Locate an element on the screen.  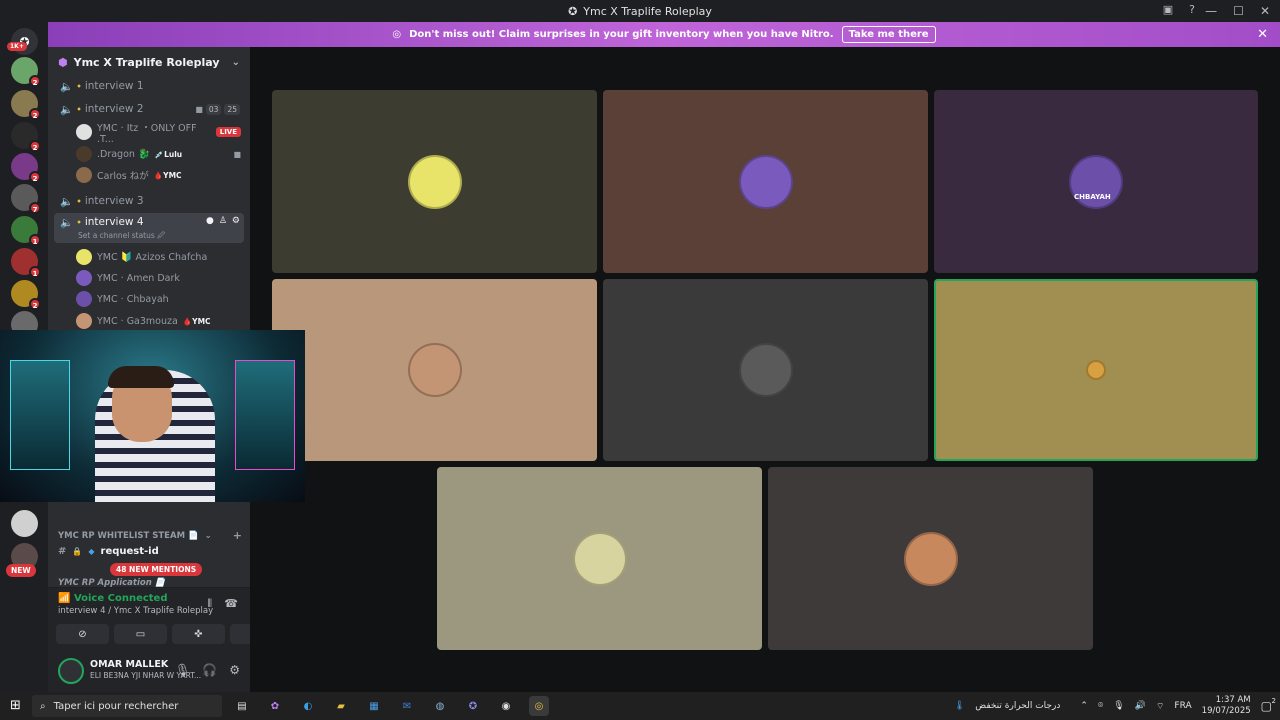
voice-user: YMC · Amen Dark is located at coordinates (158, 278).